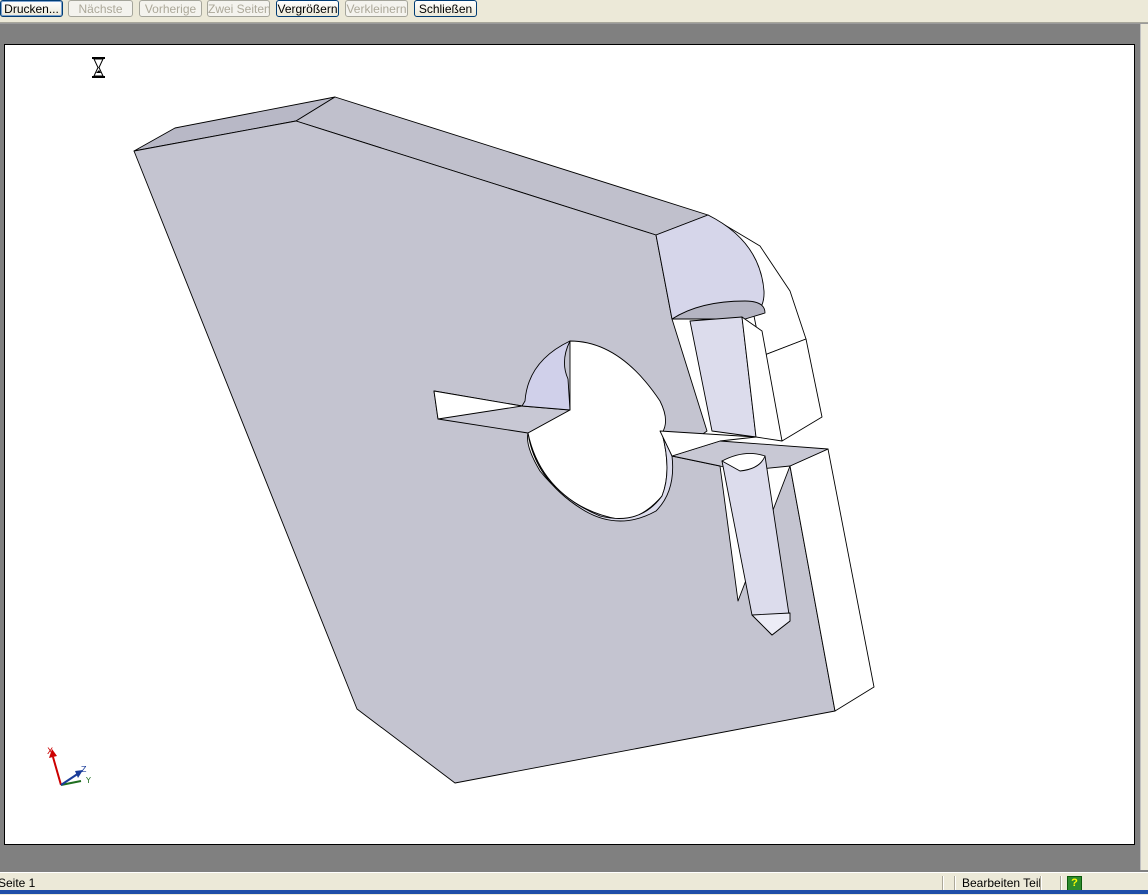 The height and width of the screenshot is (895, 1148). I want to click on hourglass-icon, so click(98, 67).